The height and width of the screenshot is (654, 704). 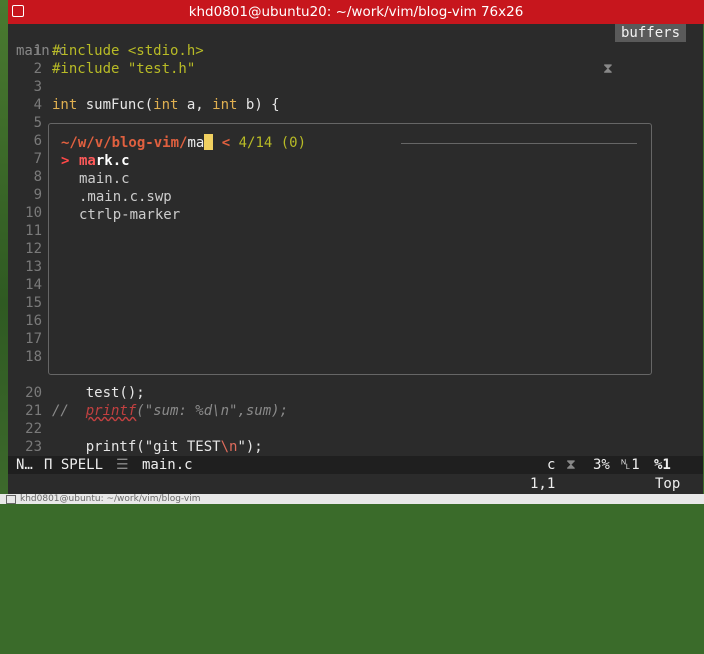 What do you see at coordinates (87, 161) in the screenshot?
I see `item-match: ma` at bounding box center [87, 161].